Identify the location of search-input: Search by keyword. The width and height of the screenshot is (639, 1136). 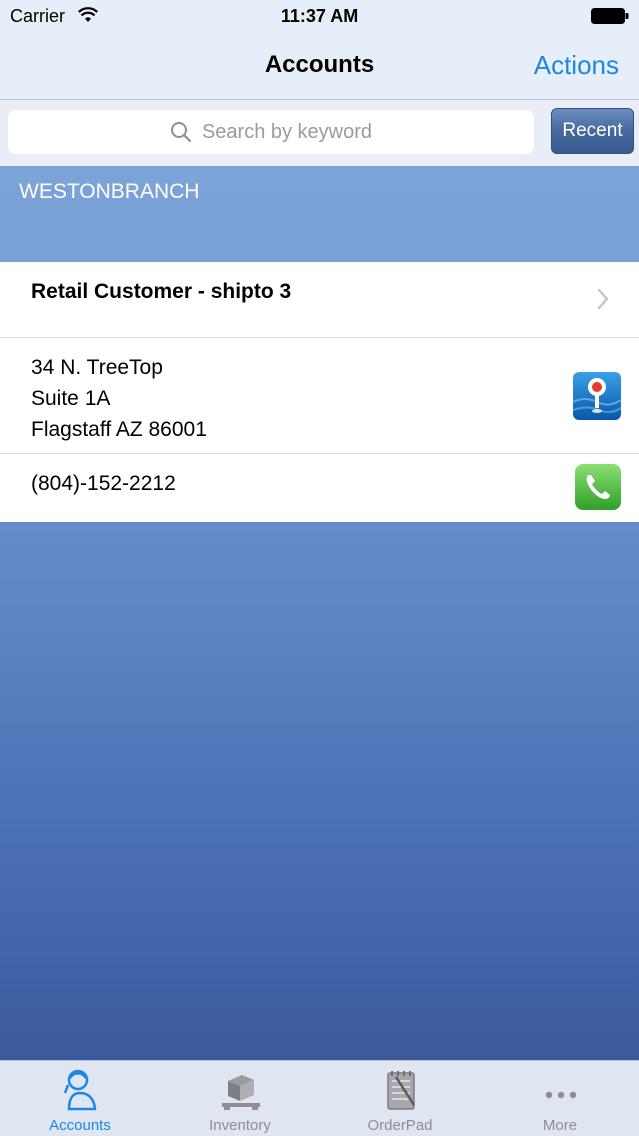
(271, 132).